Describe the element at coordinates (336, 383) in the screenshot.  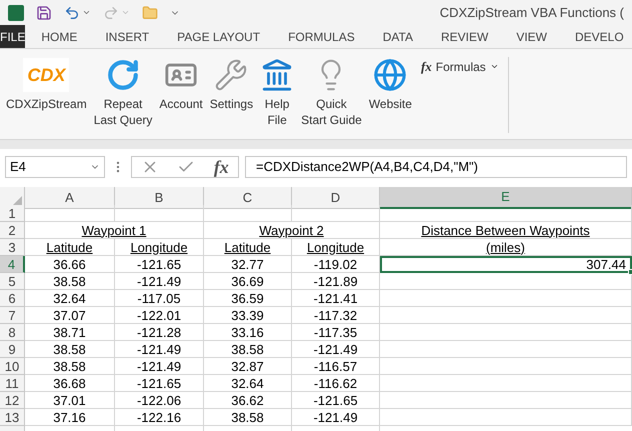
I see `table-cell: -116.62` at that location.